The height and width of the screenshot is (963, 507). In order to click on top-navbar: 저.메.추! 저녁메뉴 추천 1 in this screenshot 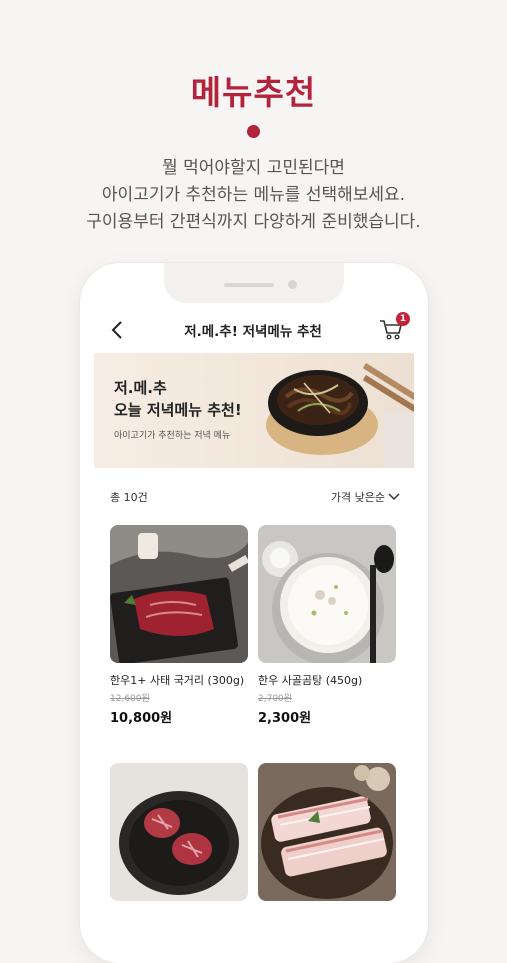, I will do `click(254, 330)`.